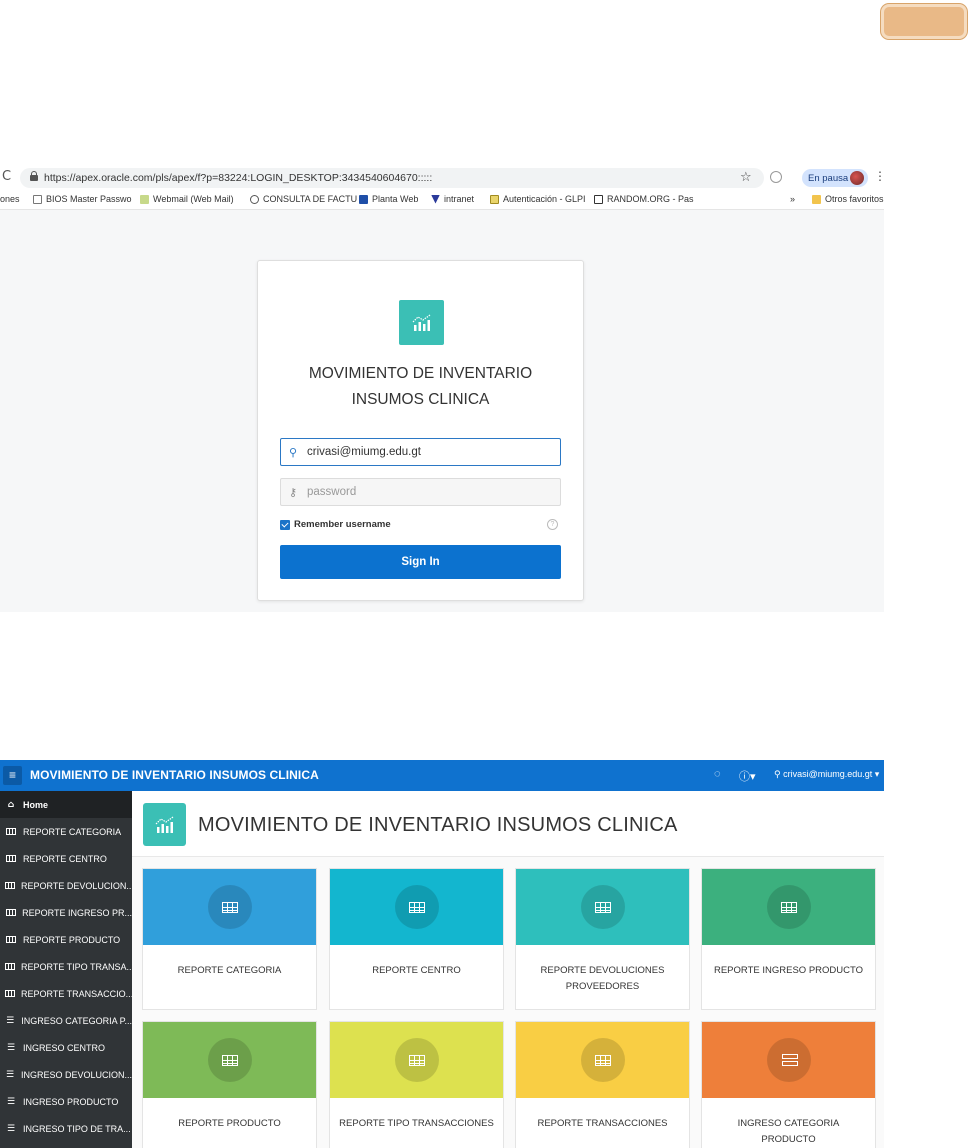 The image size is (969, 1148). Describe the element at coordinates (174, 775) in the screenshot. I see `app-name: MOVIMIENTO DE INVENTARIO INSUMOS CLINICA` at that location.